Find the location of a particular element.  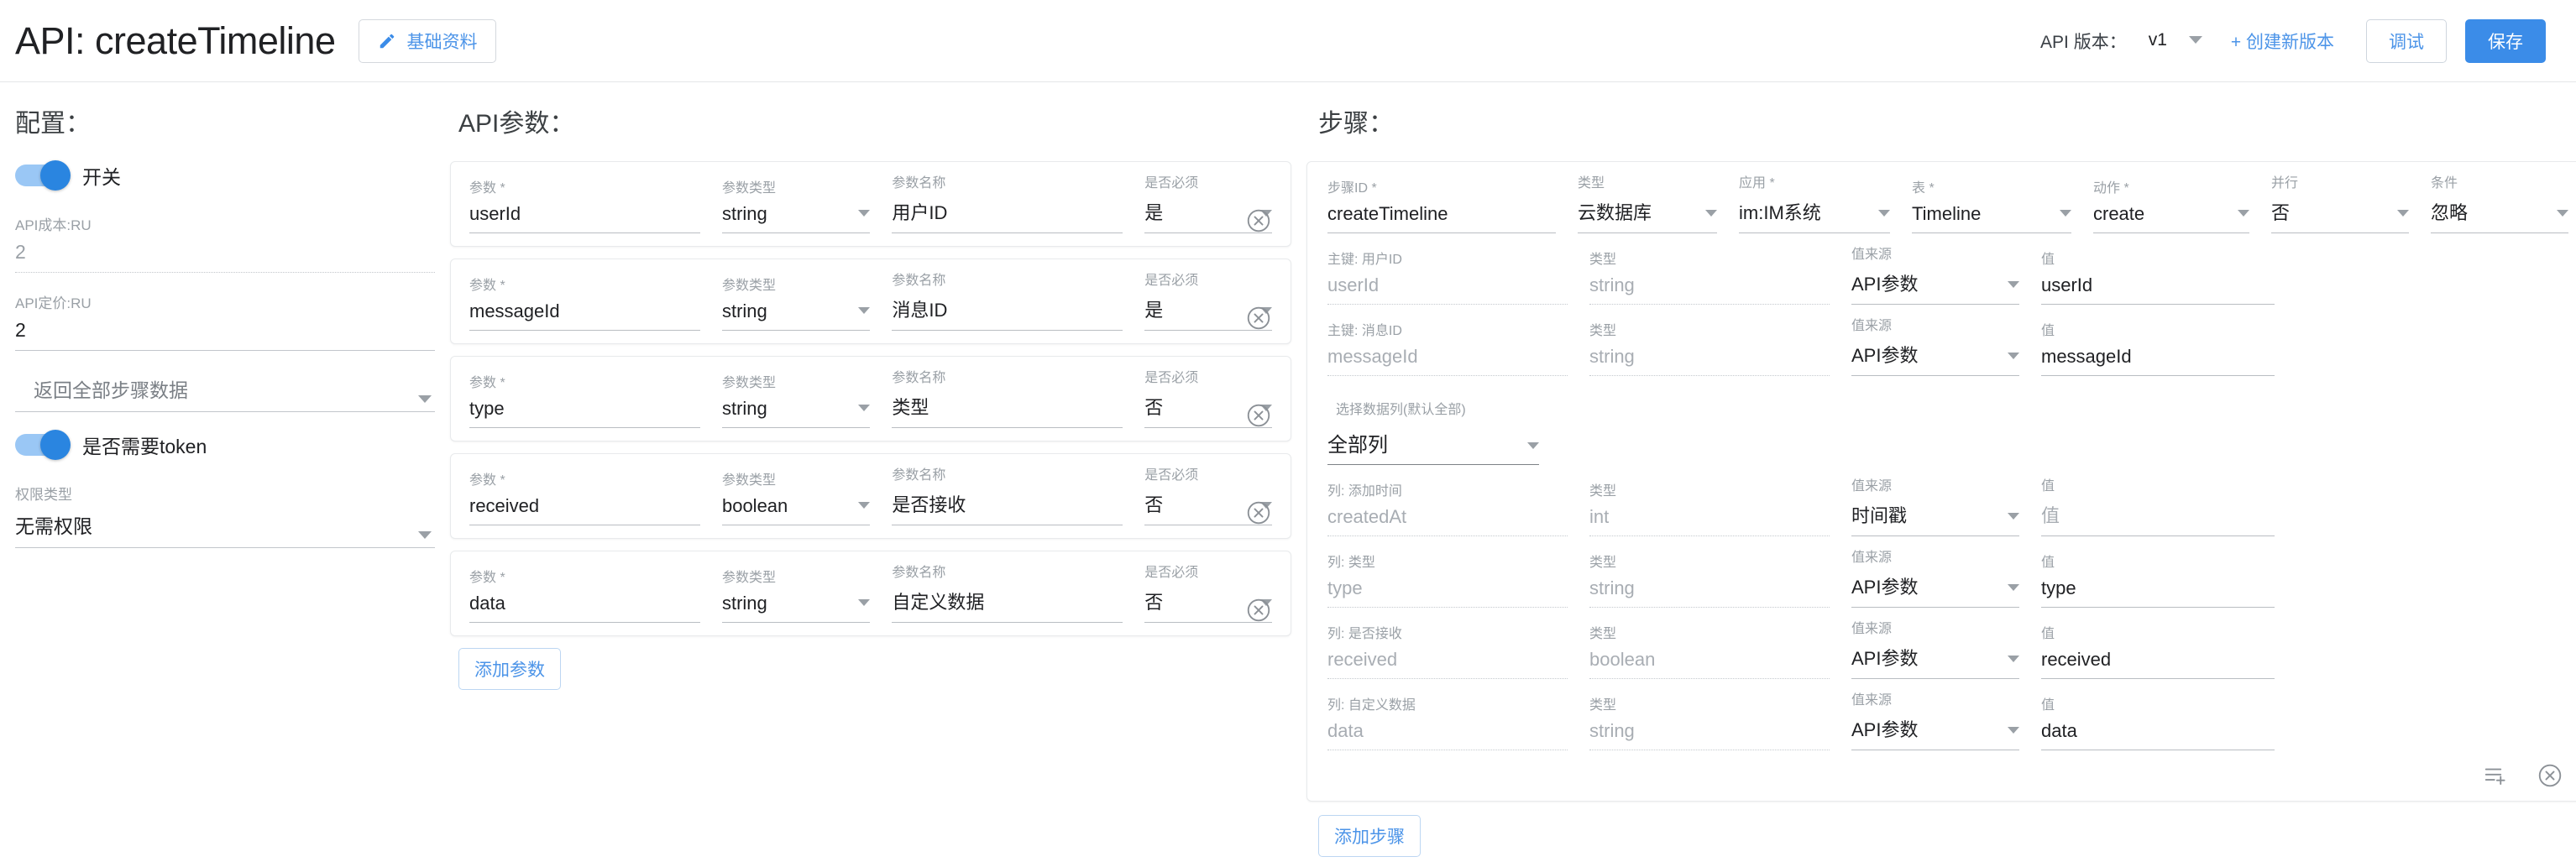

api-price-value: 2 is located at coordinates (225, 335).